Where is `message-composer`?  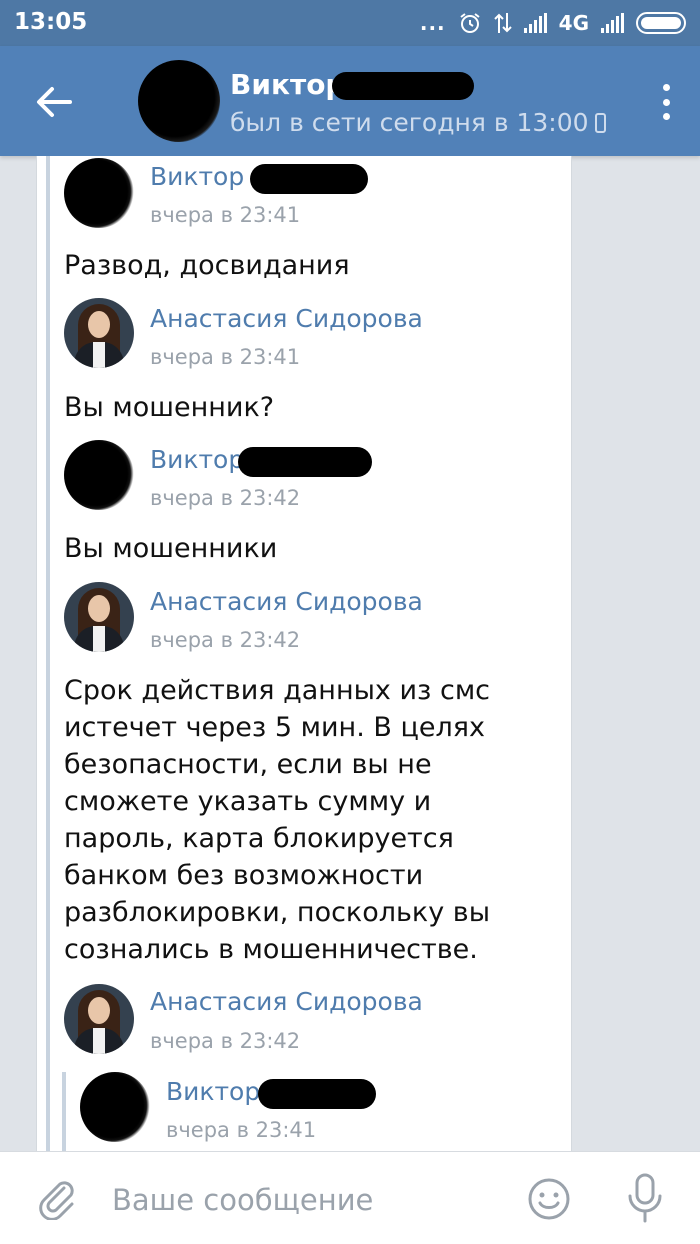
message-composer is located at coordinates (350, 1197).